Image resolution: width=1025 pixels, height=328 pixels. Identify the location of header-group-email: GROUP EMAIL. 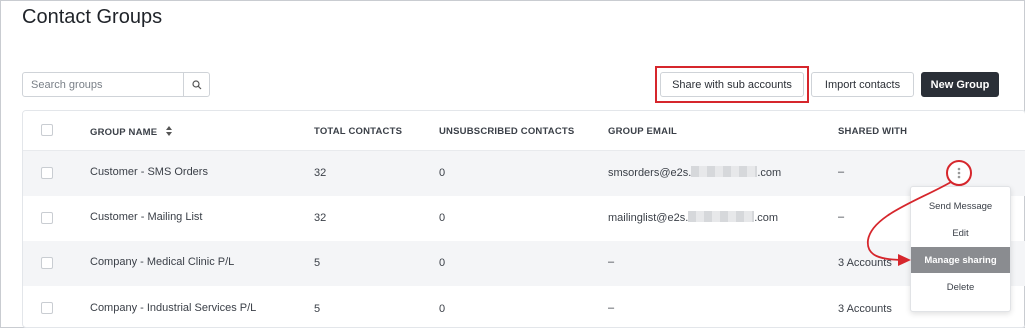
(643, 131).